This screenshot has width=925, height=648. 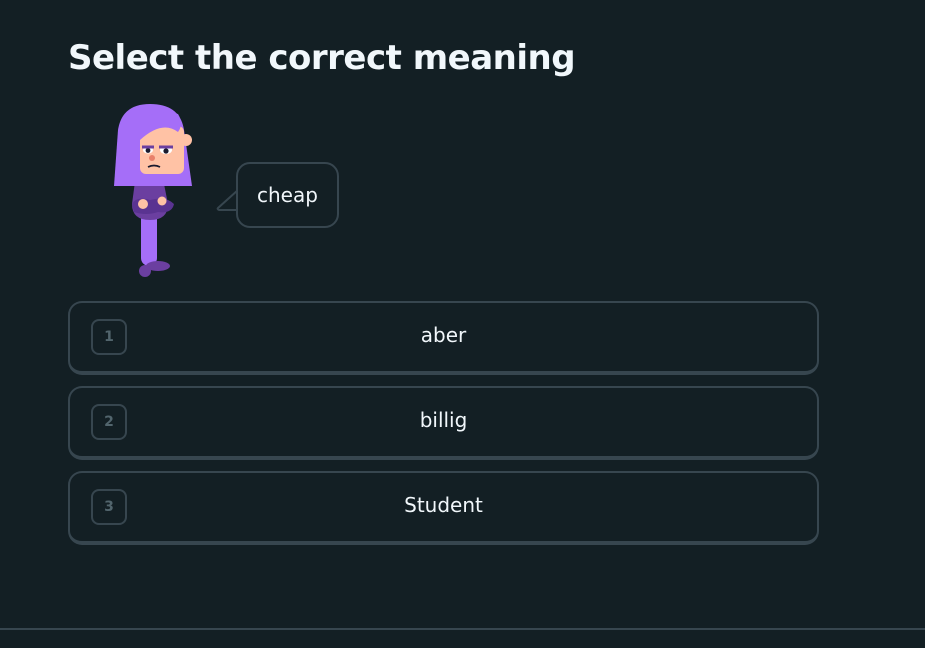 I want to click on choice-option-2: 2 billig, so click(x=443, y=423).